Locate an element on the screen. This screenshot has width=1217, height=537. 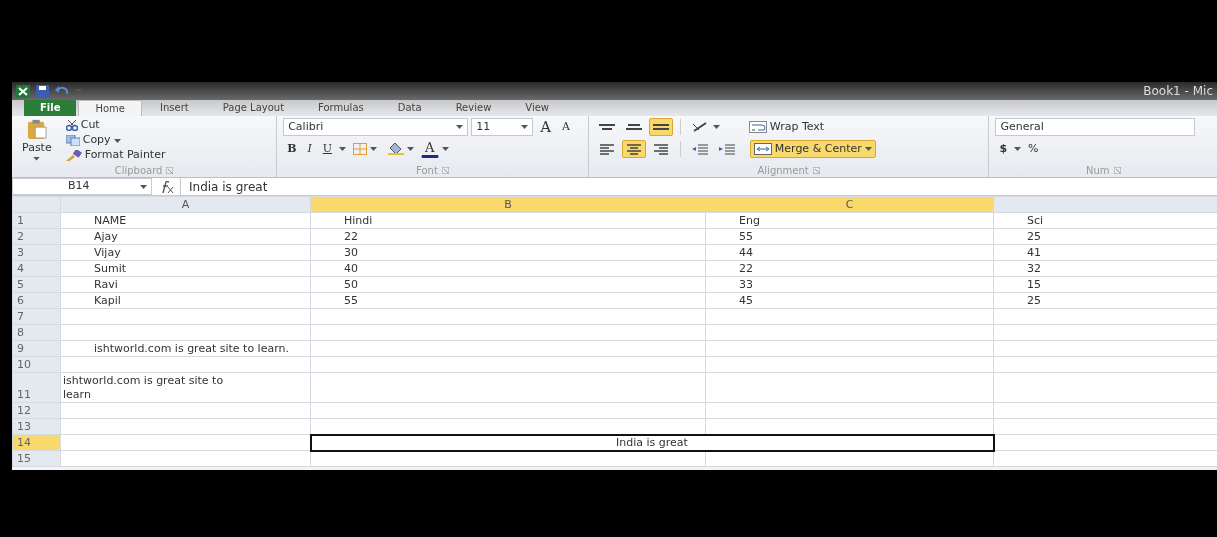
align-bottom-icon is located at coordinates (660, 127).